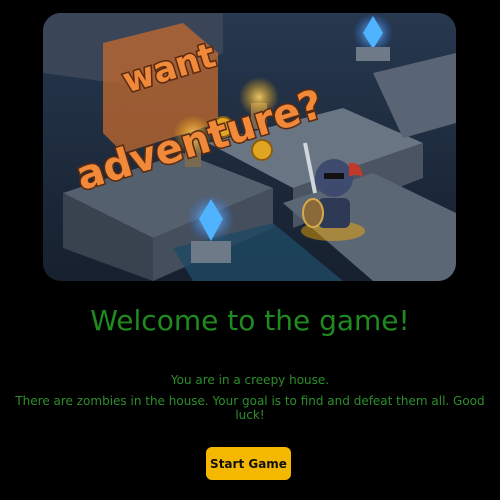 The height and width of the screenshot is (500, 500). Describe the element at coordinates (250, 320) in the screenshot. I see `welcome-title: Welcome to the game!` at that location.